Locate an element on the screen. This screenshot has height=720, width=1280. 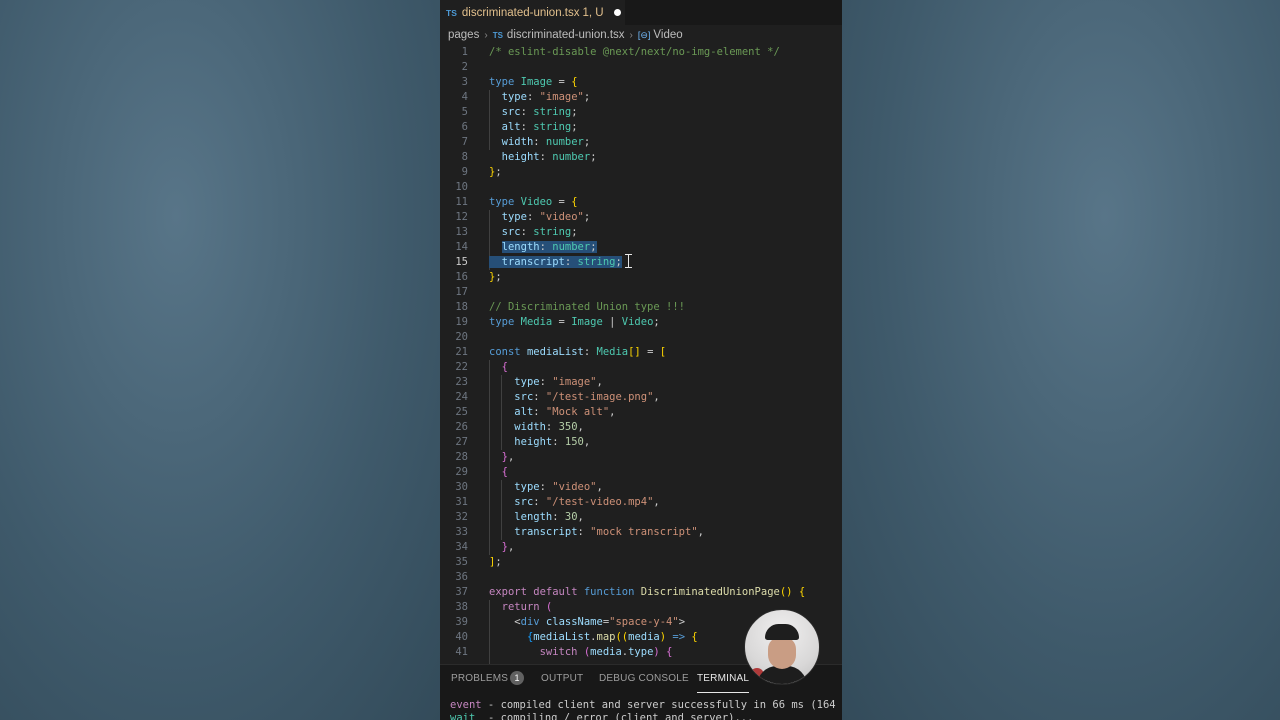
line-number: 34 is located at coordinates (461, 547).